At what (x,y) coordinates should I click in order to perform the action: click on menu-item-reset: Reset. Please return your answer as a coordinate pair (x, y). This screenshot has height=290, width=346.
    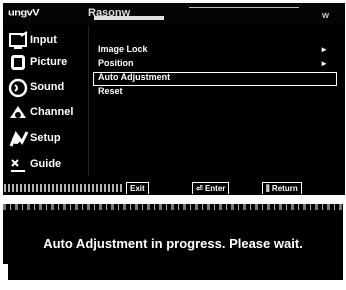
    Looking at the image, I should click on (215, 92).